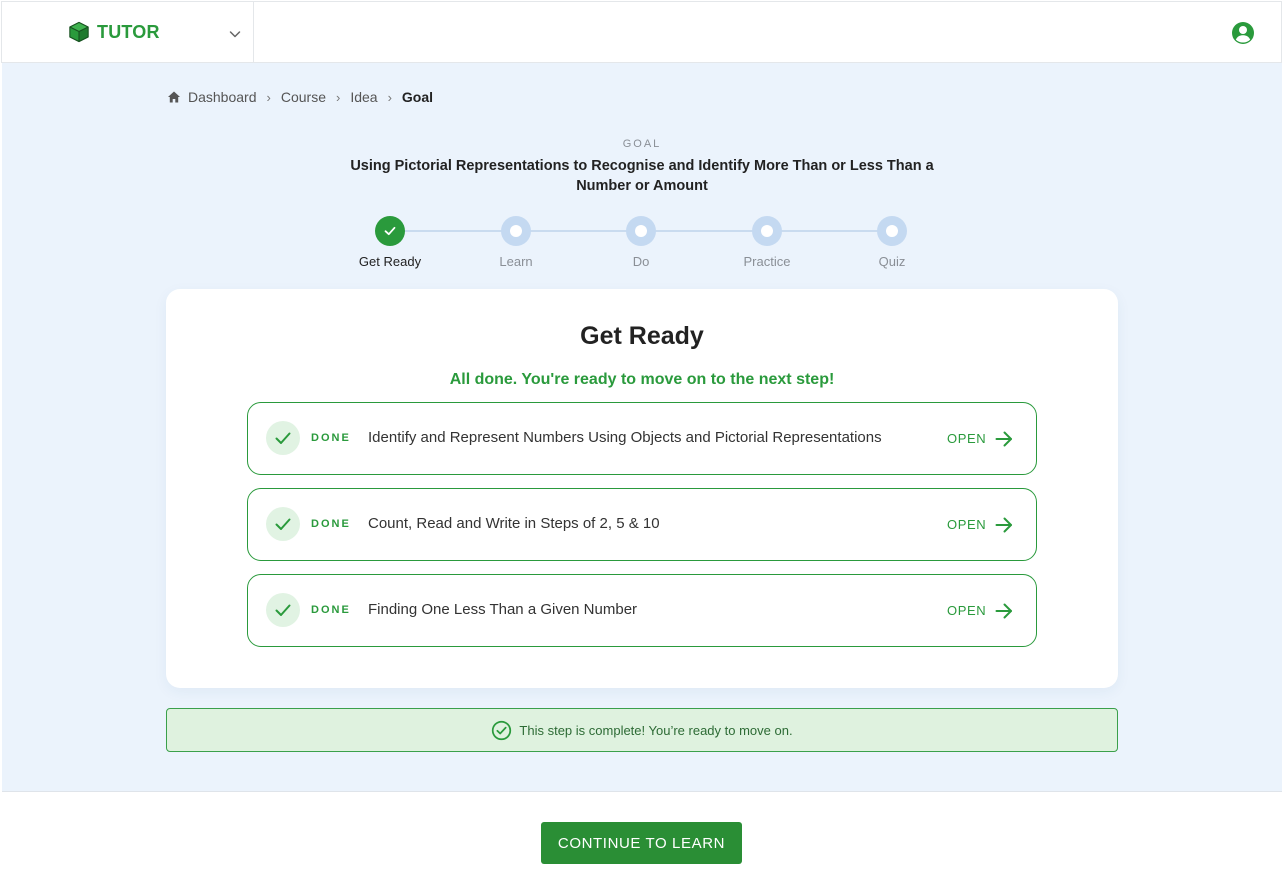 The image size is (1284, 894). I want to click on task-name: Finding One Less Than a Given Number, so click(503, 609).